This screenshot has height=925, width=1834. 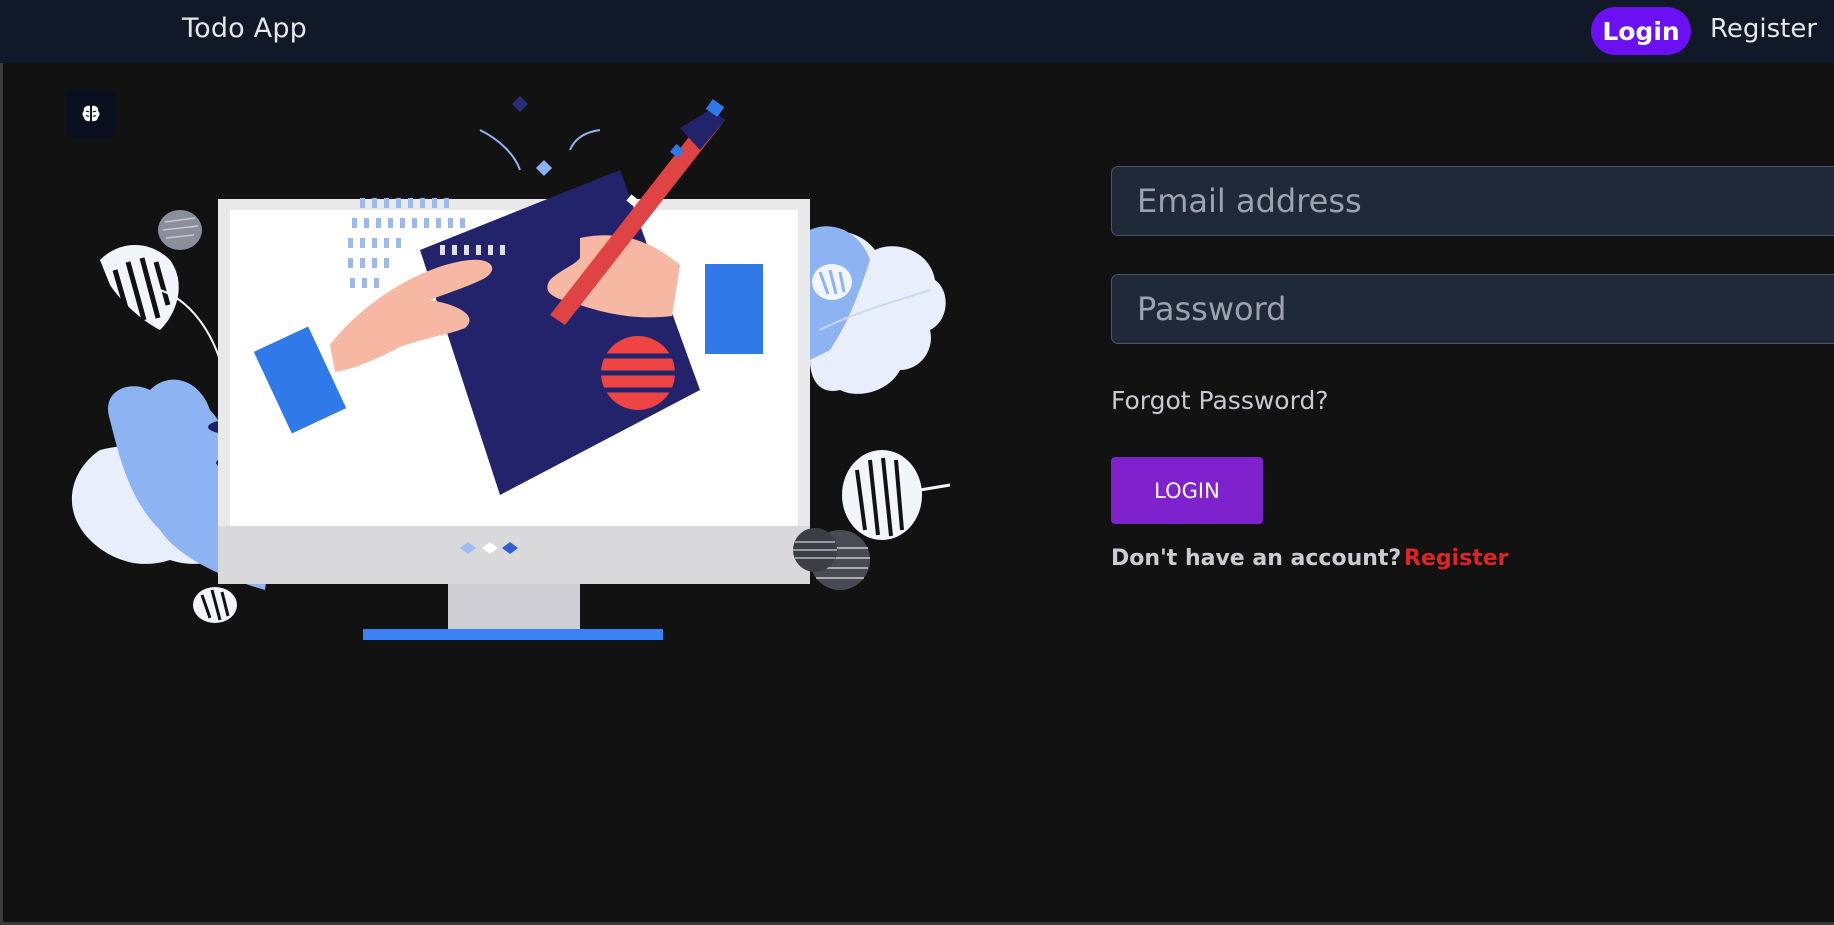 I want to click on brand-title: Todo App, so click(x=244, y=28).